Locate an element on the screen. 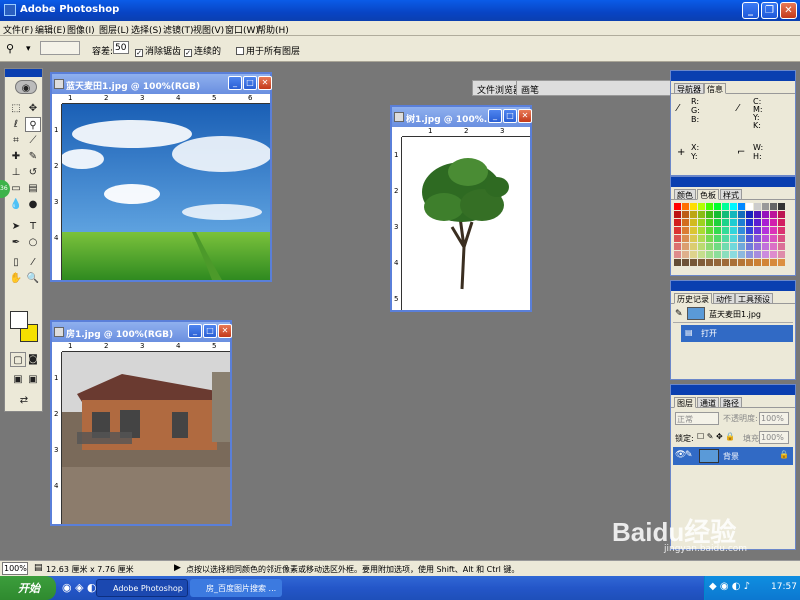  history-brush-icon: ↺ is located at coordinates (33, 172).